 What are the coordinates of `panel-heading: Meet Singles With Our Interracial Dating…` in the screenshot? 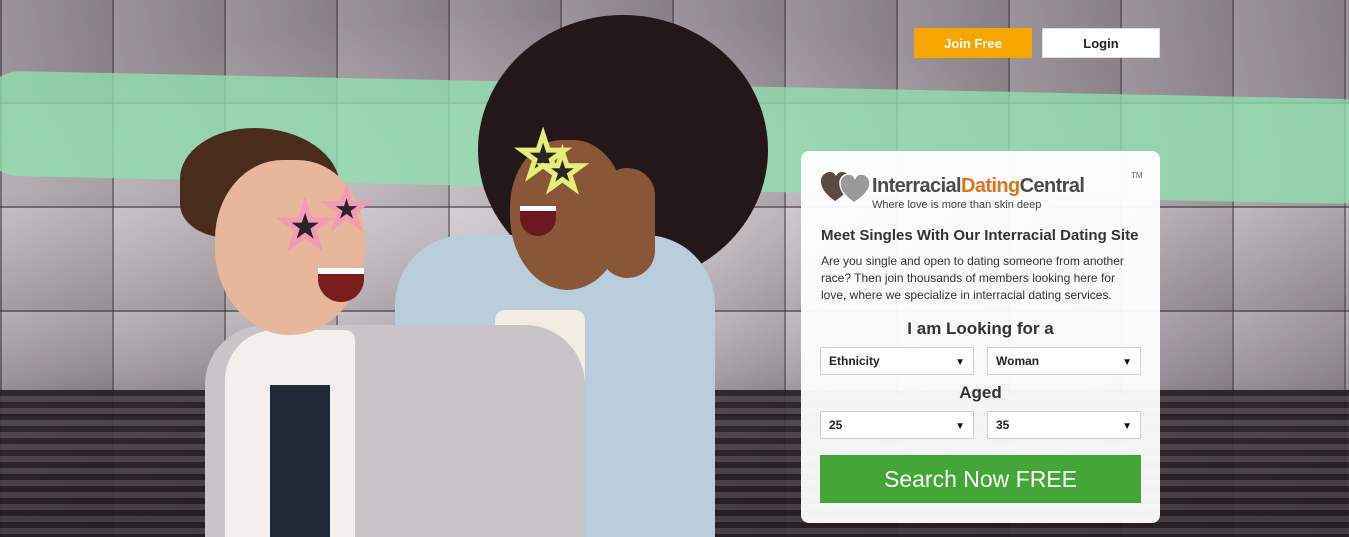 It's located at (980, 235).